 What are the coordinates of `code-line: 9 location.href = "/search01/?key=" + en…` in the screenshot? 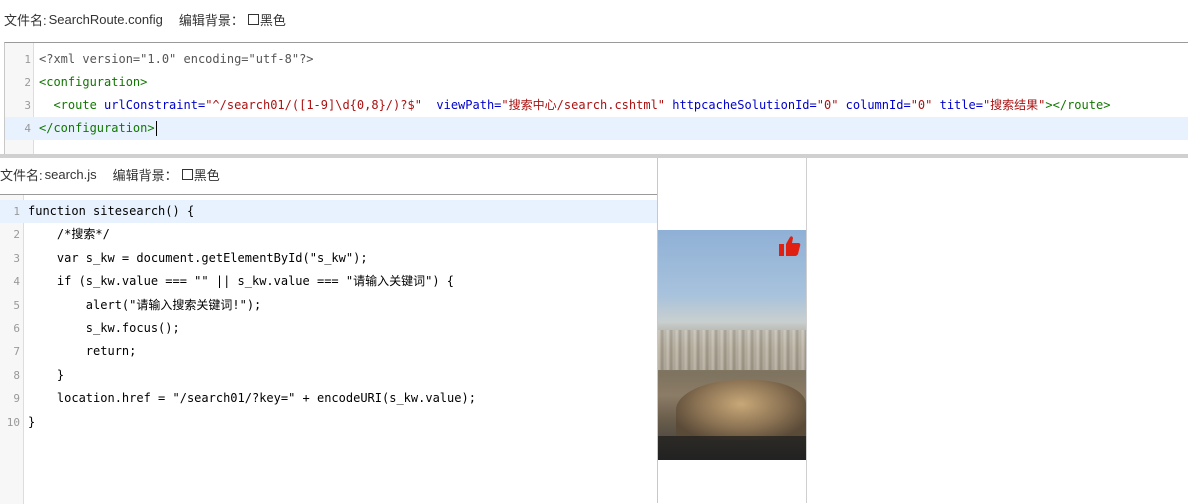 It's located at (328, 398).